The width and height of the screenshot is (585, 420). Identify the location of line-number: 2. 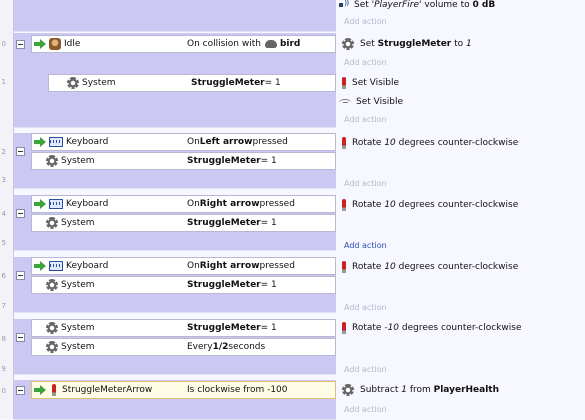
(3, 152).